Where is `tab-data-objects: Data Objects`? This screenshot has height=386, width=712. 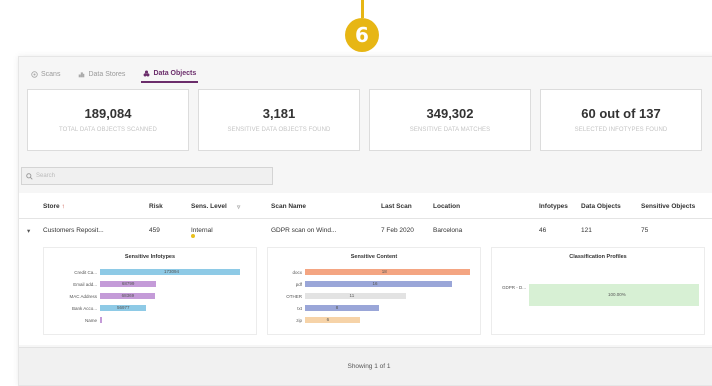 tab-data-objects: Data Objects is located at coordinates (170, 74).